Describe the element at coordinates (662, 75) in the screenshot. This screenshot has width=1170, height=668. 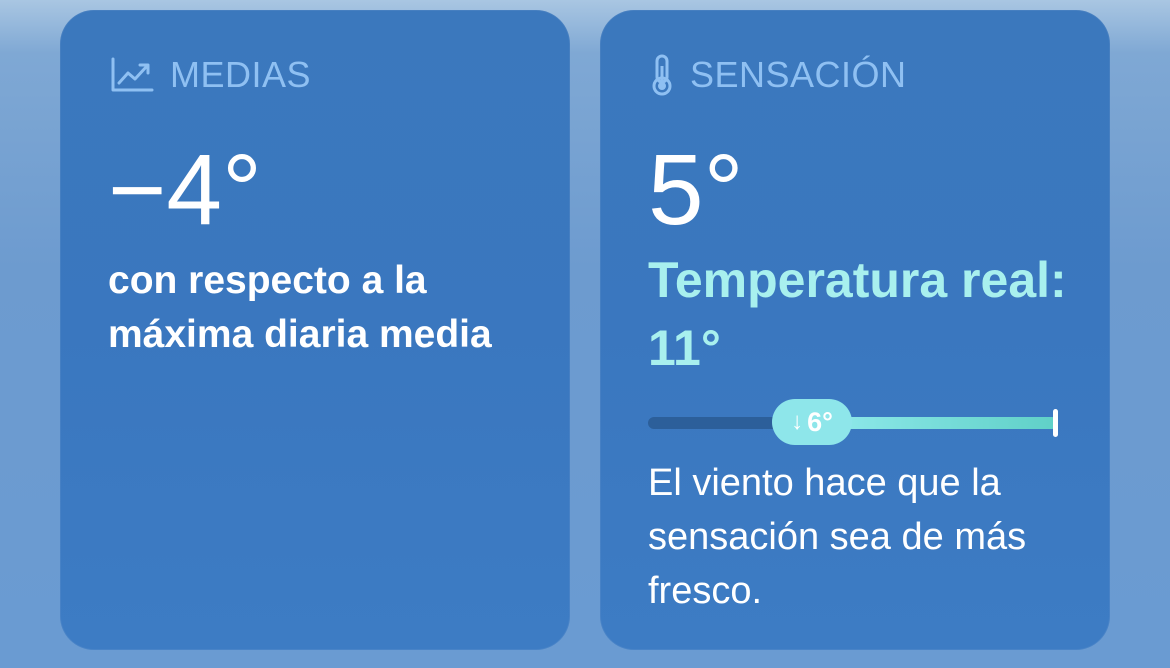
I see `thermometer-icon` at that location.